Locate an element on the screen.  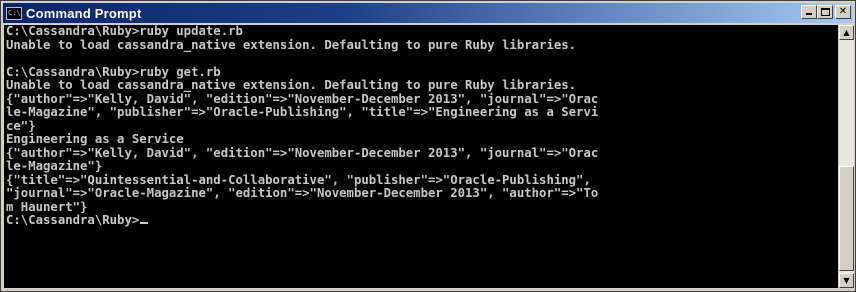
prompt-line: C:\Cassandra\Ruby> is located at coordinates (421, 220).